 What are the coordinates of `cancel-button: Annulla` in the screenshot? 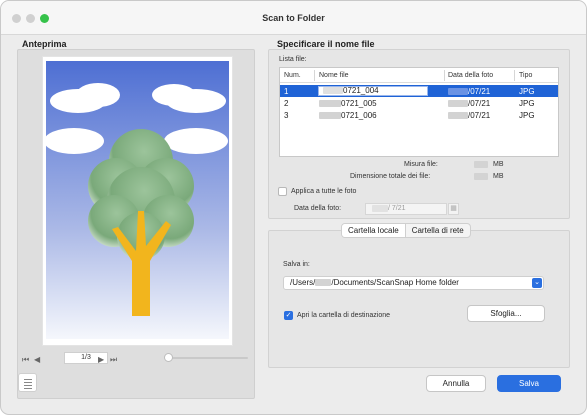 It's located at (456, 383).